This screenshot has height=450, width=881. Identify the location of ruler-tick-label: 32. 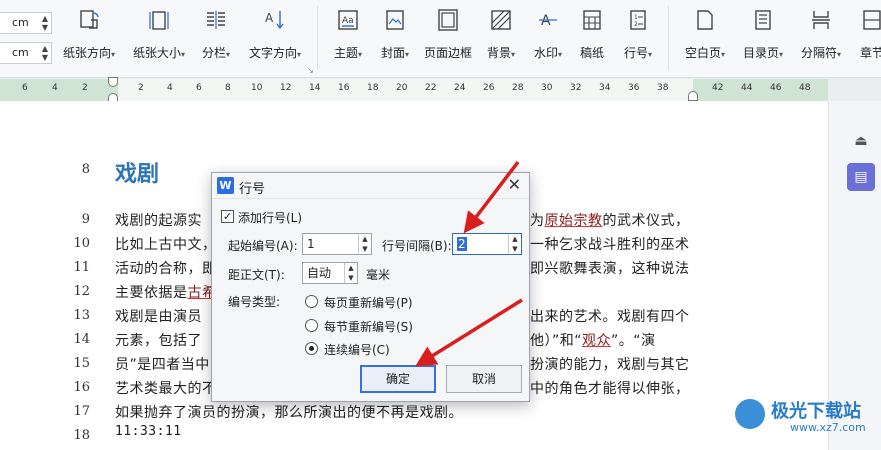
(576, 88).